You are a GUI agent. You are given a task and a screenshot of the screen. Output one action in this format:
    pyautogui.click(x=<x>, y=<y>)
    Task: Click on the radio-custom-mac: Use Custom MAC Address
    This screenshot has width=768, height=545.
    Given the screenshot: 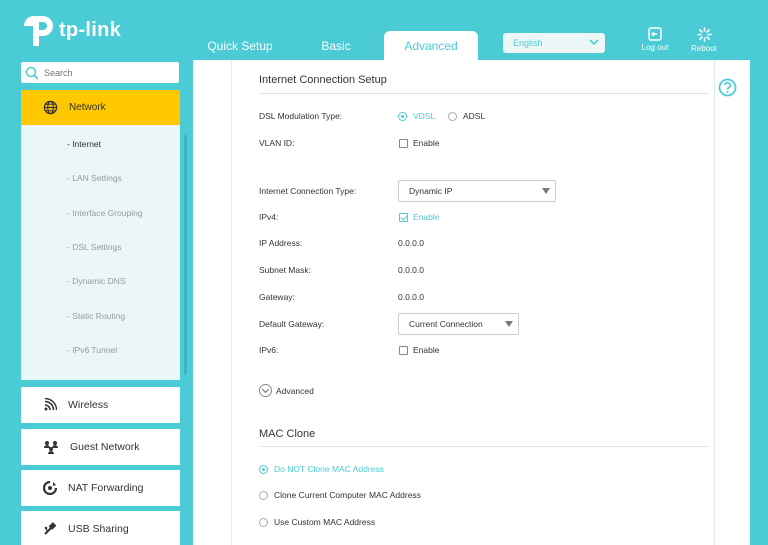 What is the action you would take?
    pyautogui.click(x=317, y=522)
    